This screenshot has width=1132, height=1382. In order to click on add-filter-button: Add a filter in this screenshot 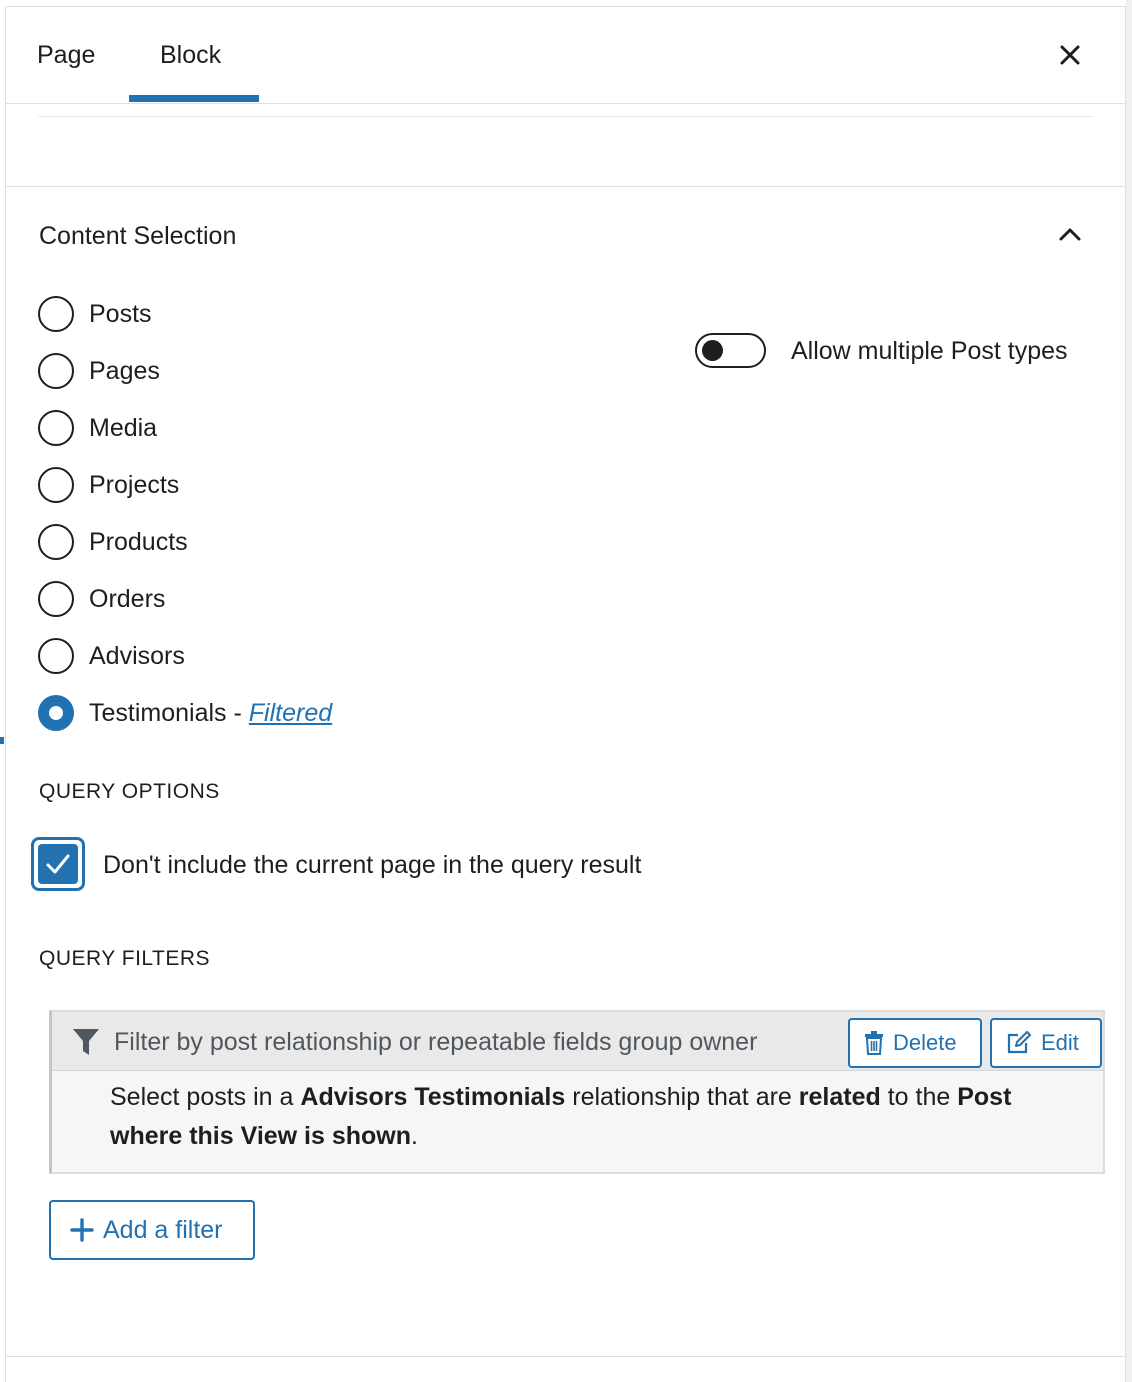, I will do `click(152, 1230)`.